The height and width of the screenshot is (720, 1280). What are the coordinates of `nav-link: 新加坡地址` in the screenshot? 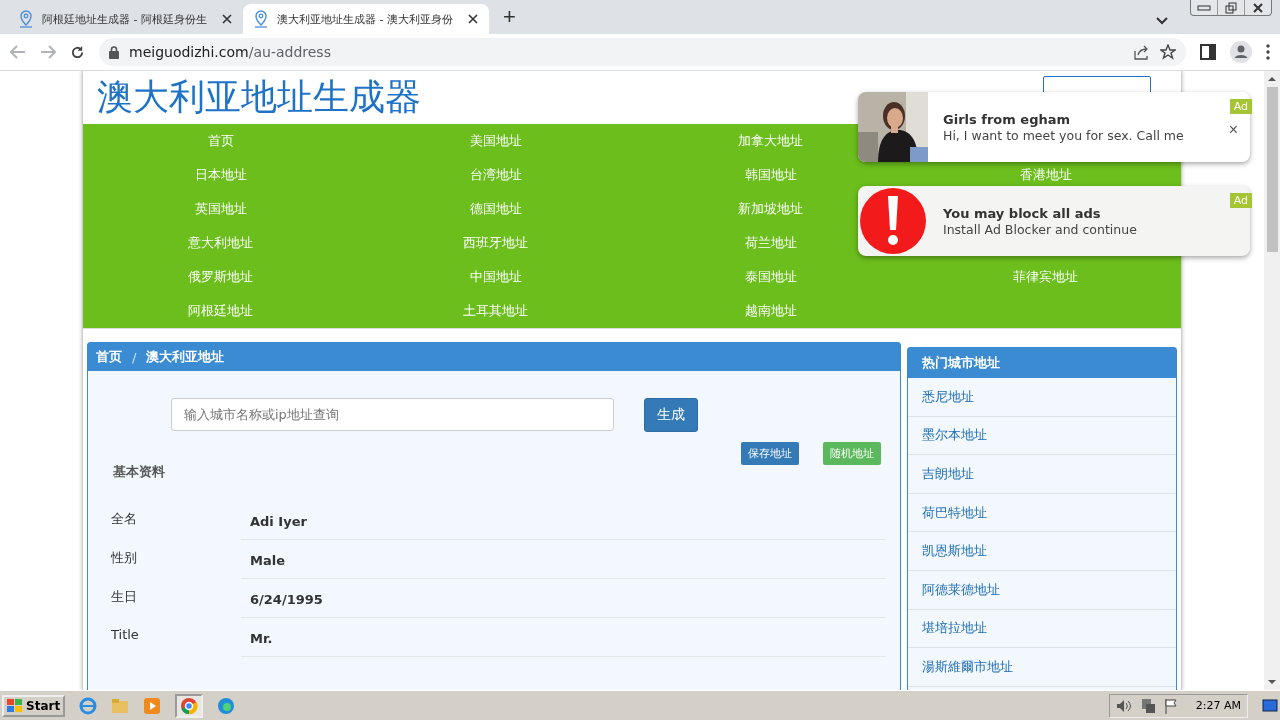 It's located at (770, 209).